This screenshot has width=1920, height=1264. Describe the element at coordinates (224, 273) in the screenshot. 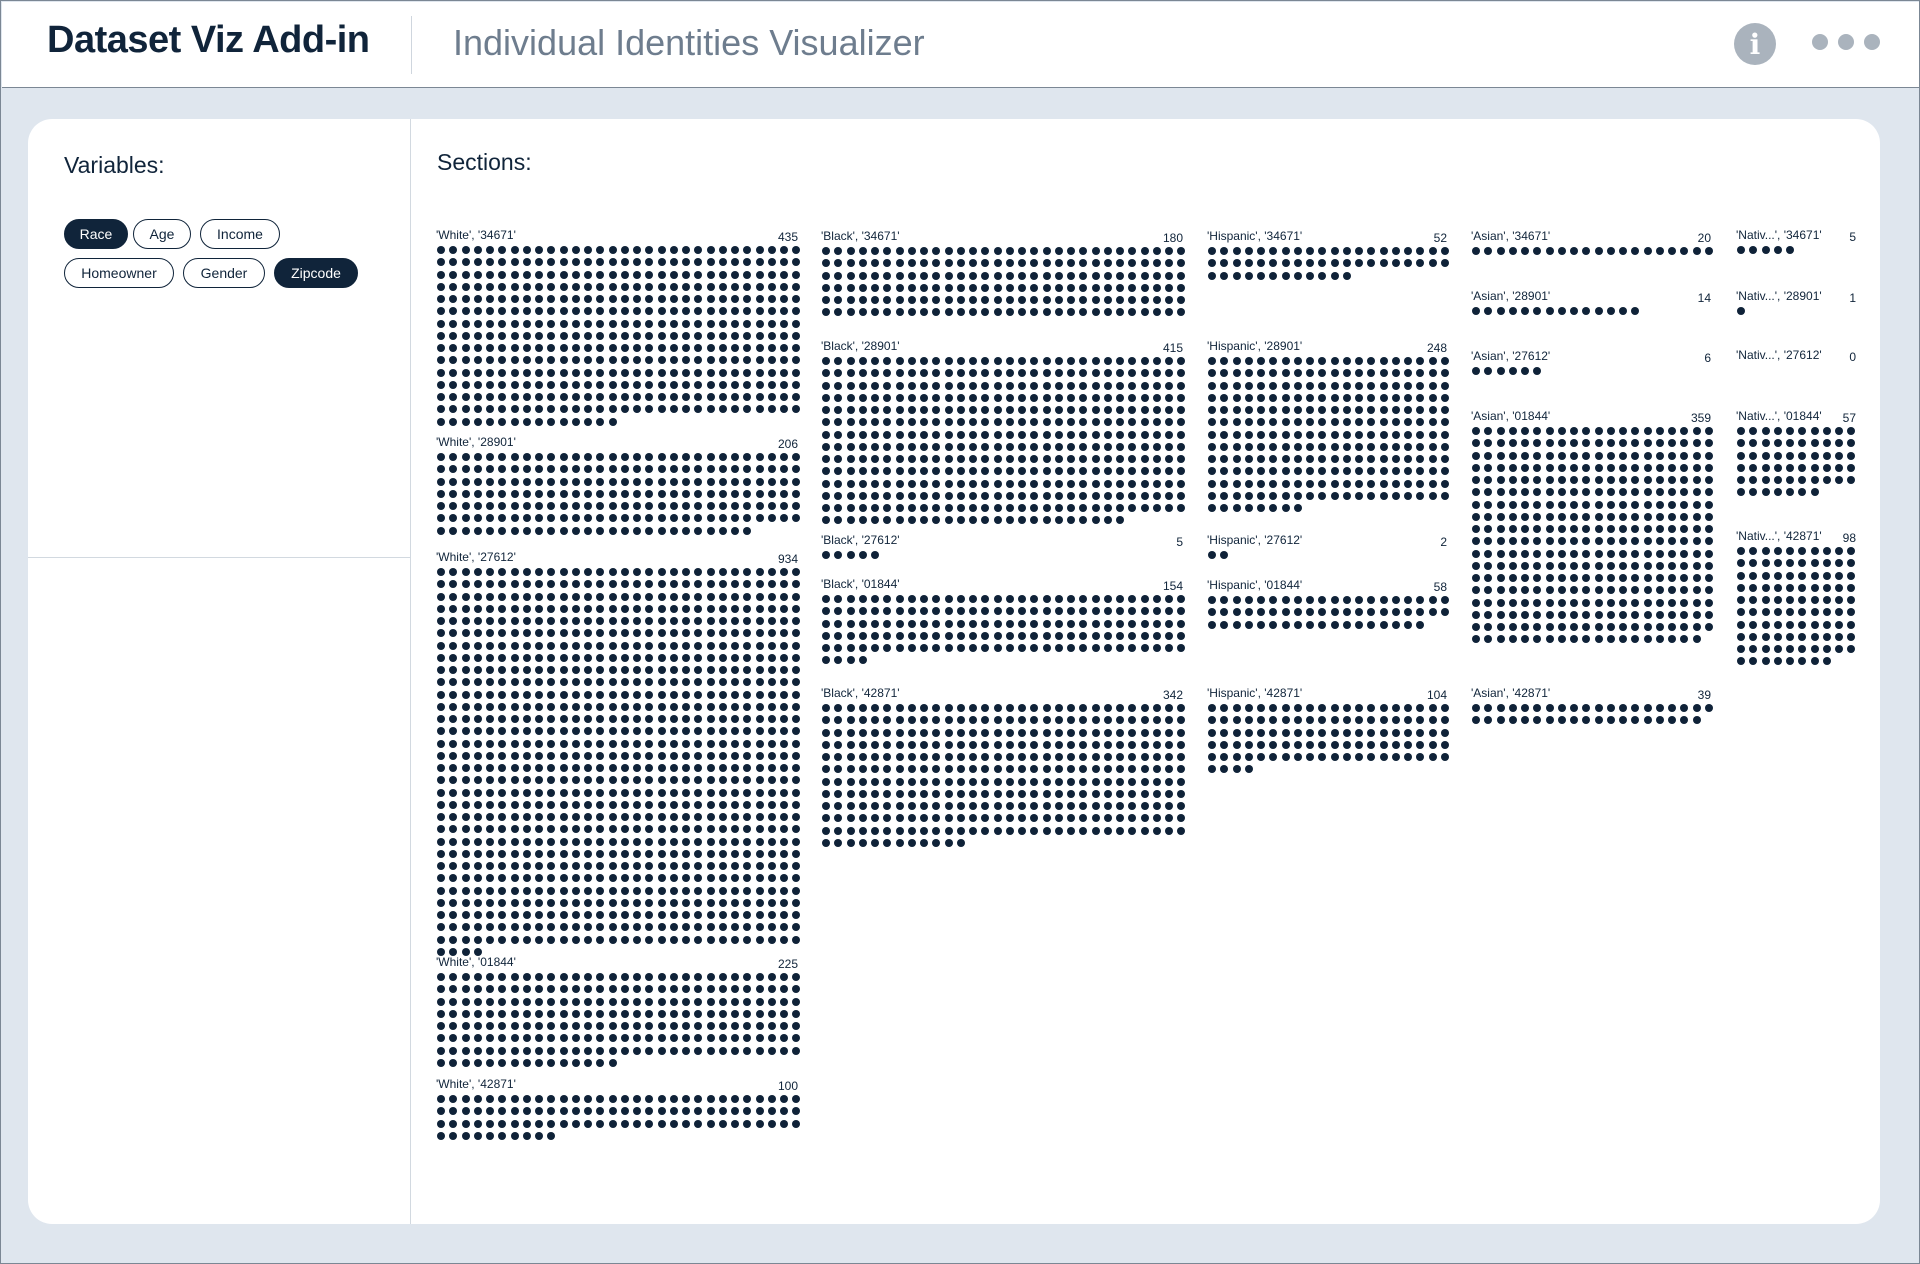

I see `chip-gender: Gender` at that location.